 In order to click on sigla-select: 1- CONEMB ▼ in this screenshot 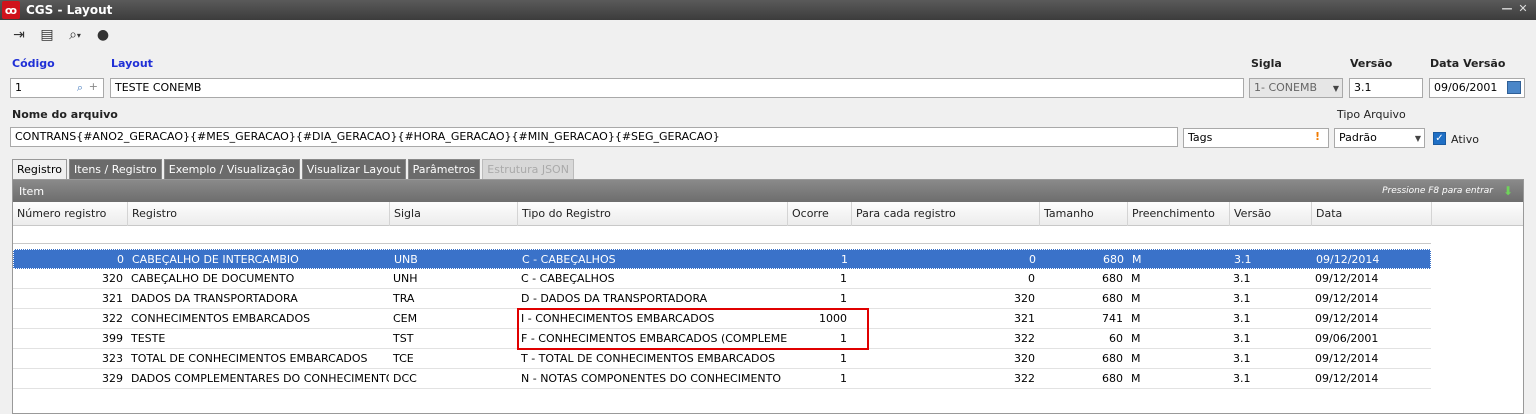, I will do `click(1296, 88)`.